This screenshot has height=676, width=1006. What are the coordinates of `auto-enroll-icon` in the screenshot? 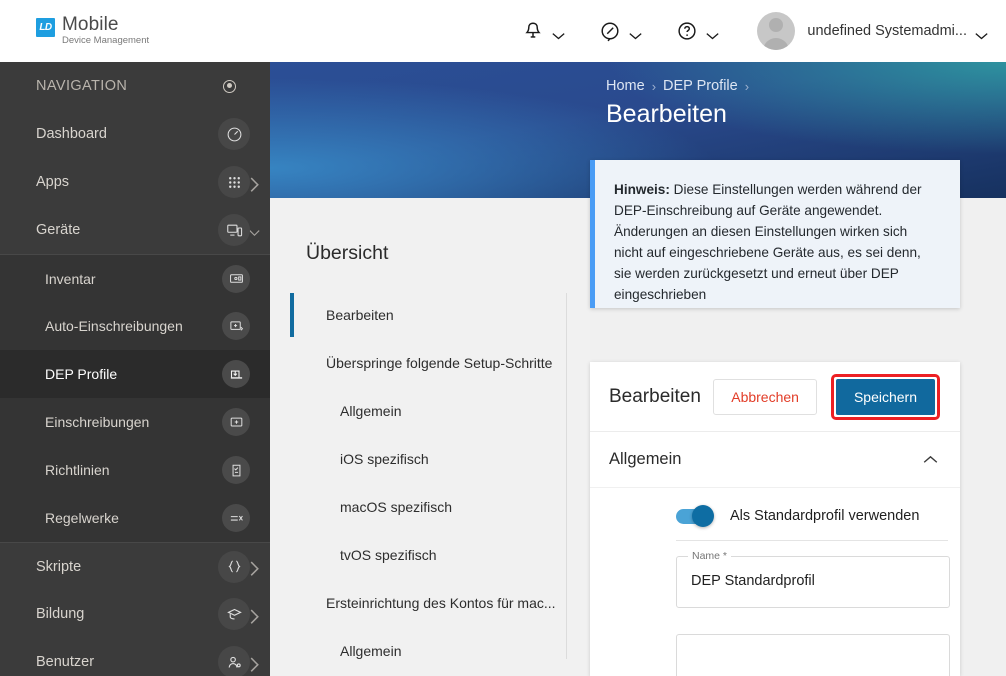 It's located at (236, 326).